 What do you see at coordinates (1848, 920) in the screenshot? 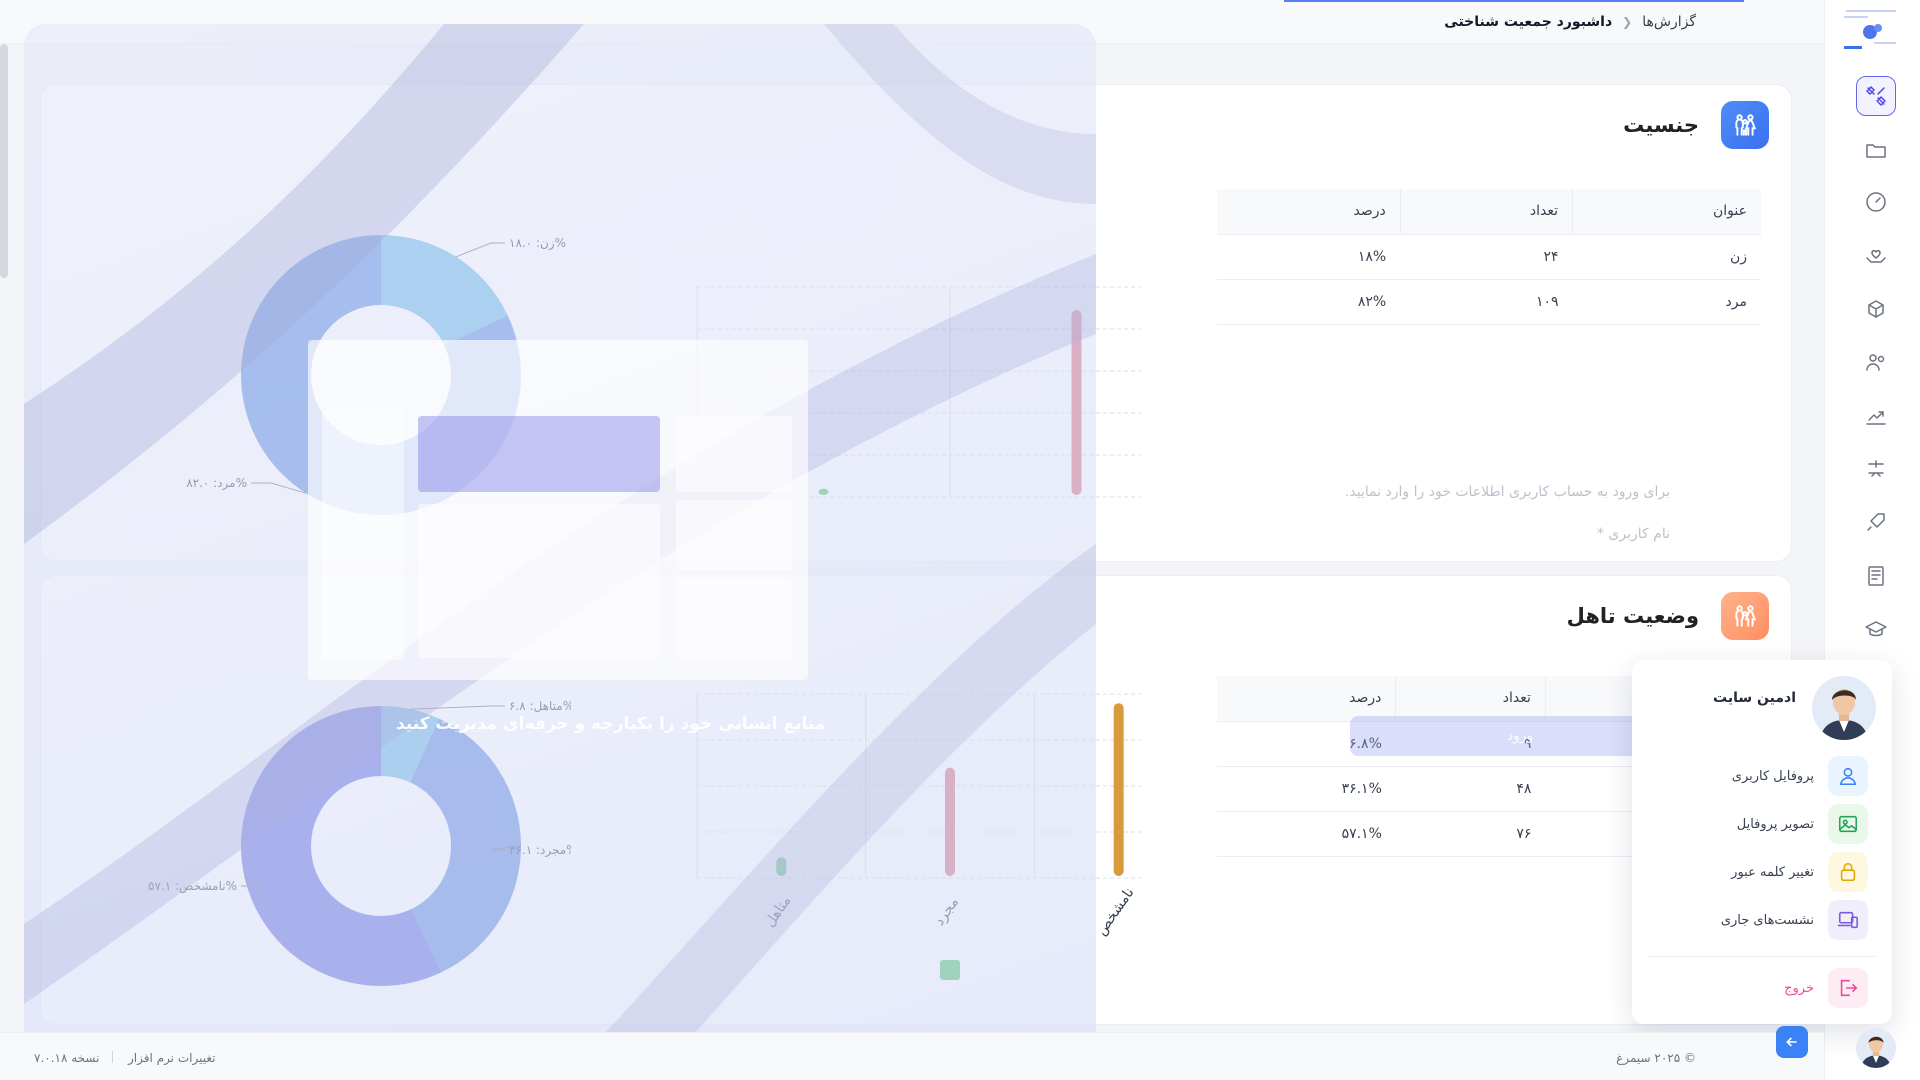
I see `devices-icon` at bounding box center [1848, 920].